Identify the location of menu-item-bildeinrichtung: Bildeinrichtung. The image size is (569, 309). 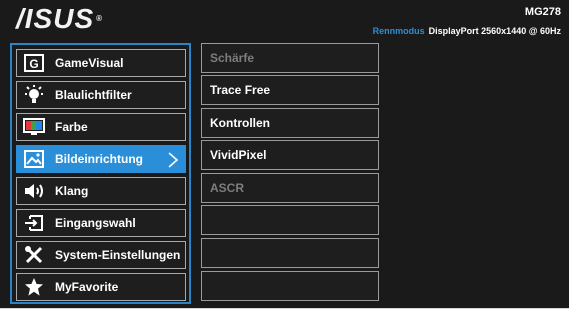
(101, 159).